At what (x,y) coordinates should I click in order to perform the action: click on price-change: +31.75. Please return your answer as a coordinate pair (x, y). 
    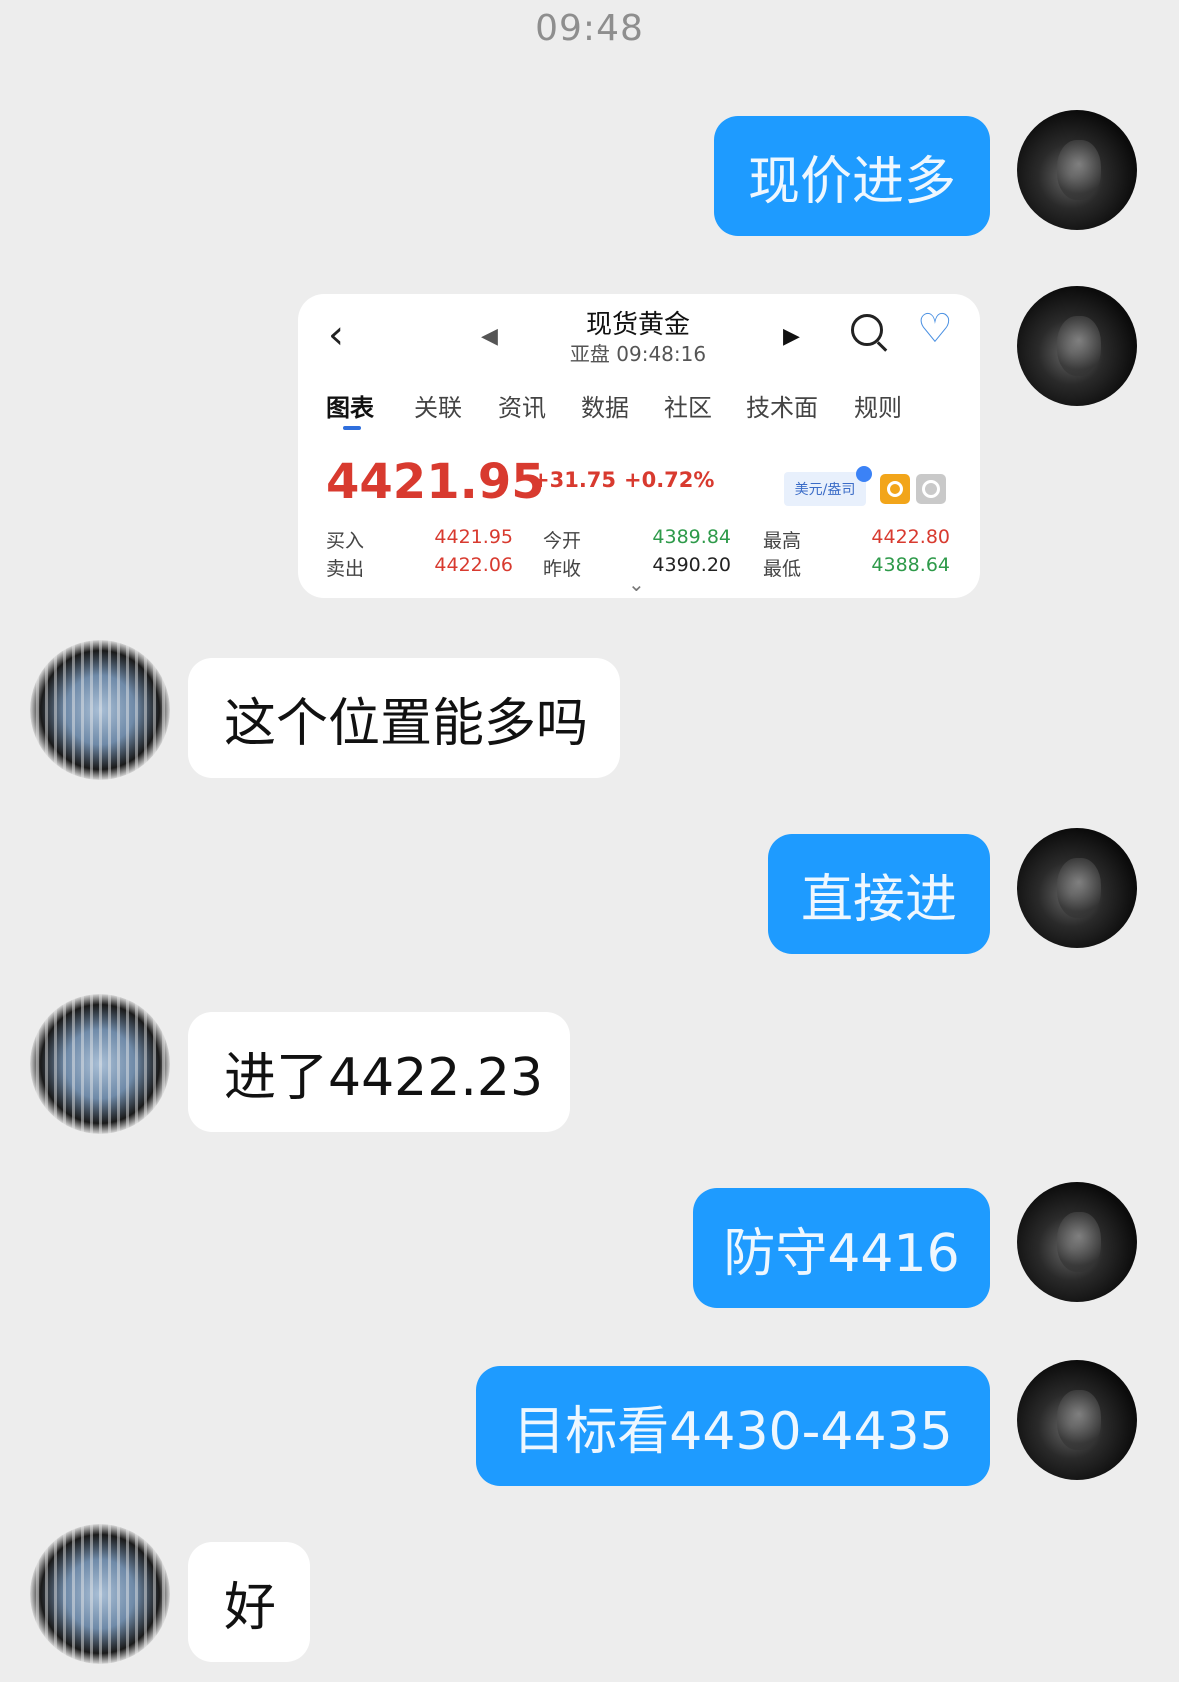
    Looking at the image, I should click on (574, 480).